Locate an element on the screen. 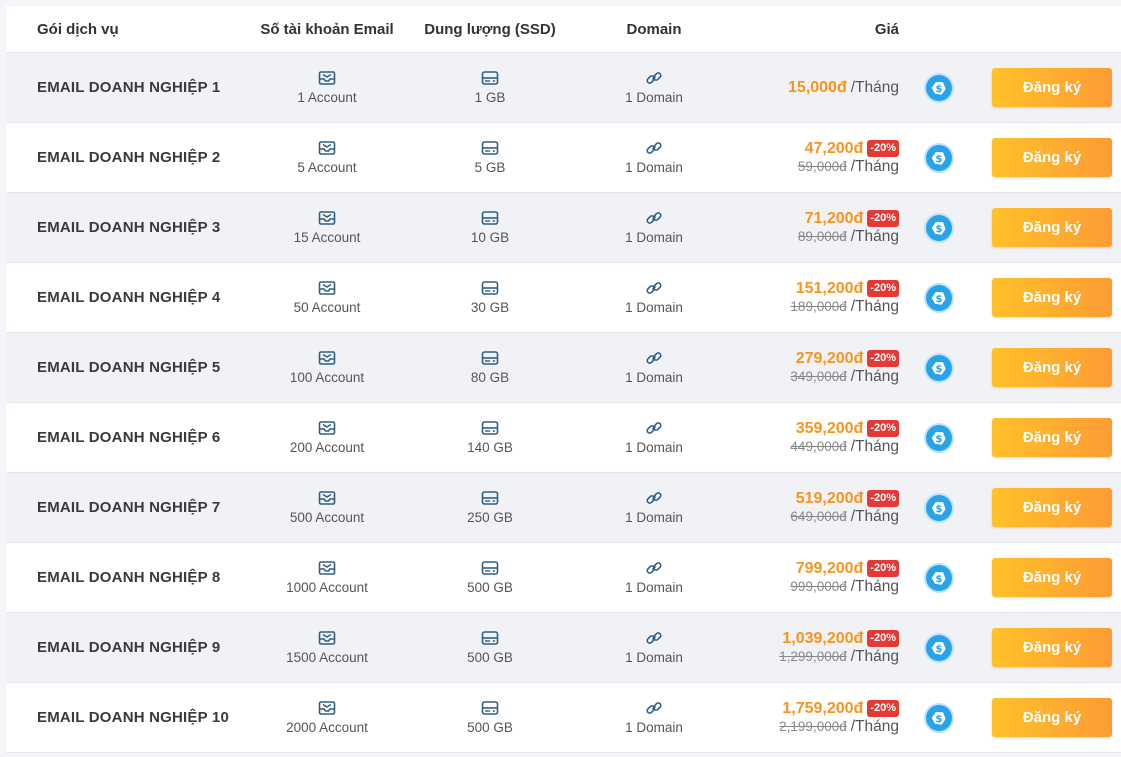  price-cell: 279,200đ -20% 349,000đ /Tháng is located at coordinates (844, 368).